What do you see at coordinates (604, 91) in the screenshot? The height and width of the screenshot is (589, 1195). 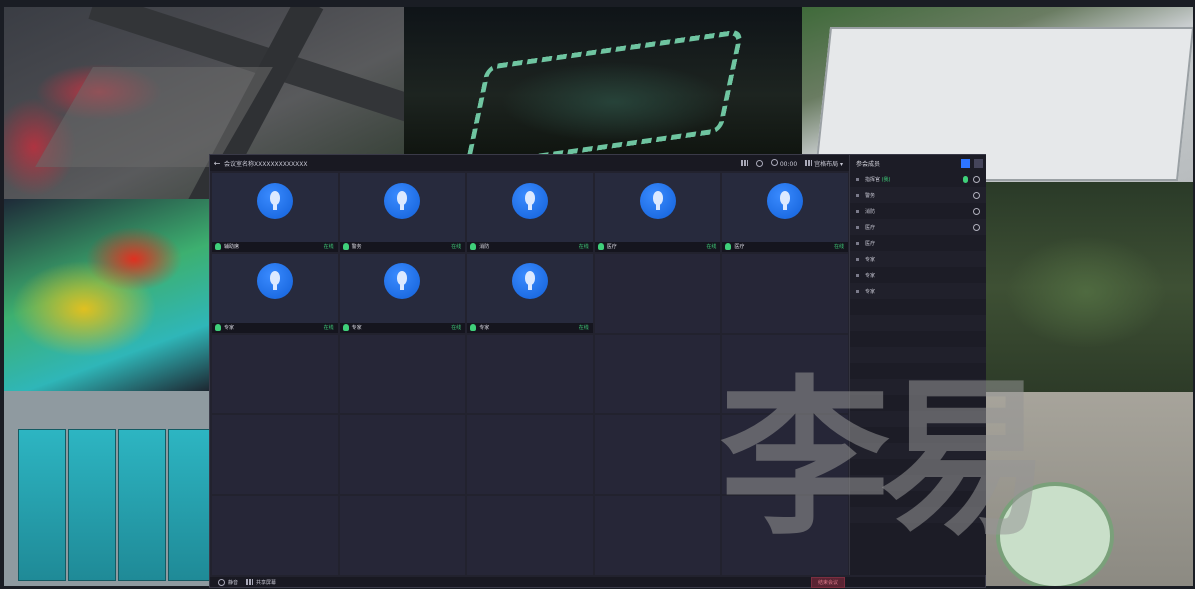 I see `perimeter-ring` at bounding box center [604, 91].